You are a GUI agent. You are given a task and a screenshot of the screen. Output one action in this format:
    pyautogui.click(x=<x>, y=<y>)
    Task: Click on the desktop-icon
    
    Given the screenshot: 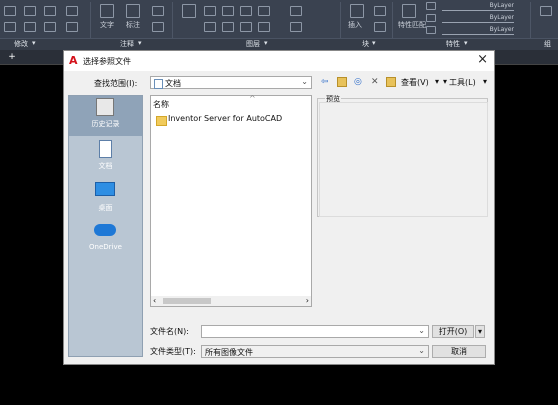 What is the action you would take?
    pyautogui.click(x=105, y=189)
    